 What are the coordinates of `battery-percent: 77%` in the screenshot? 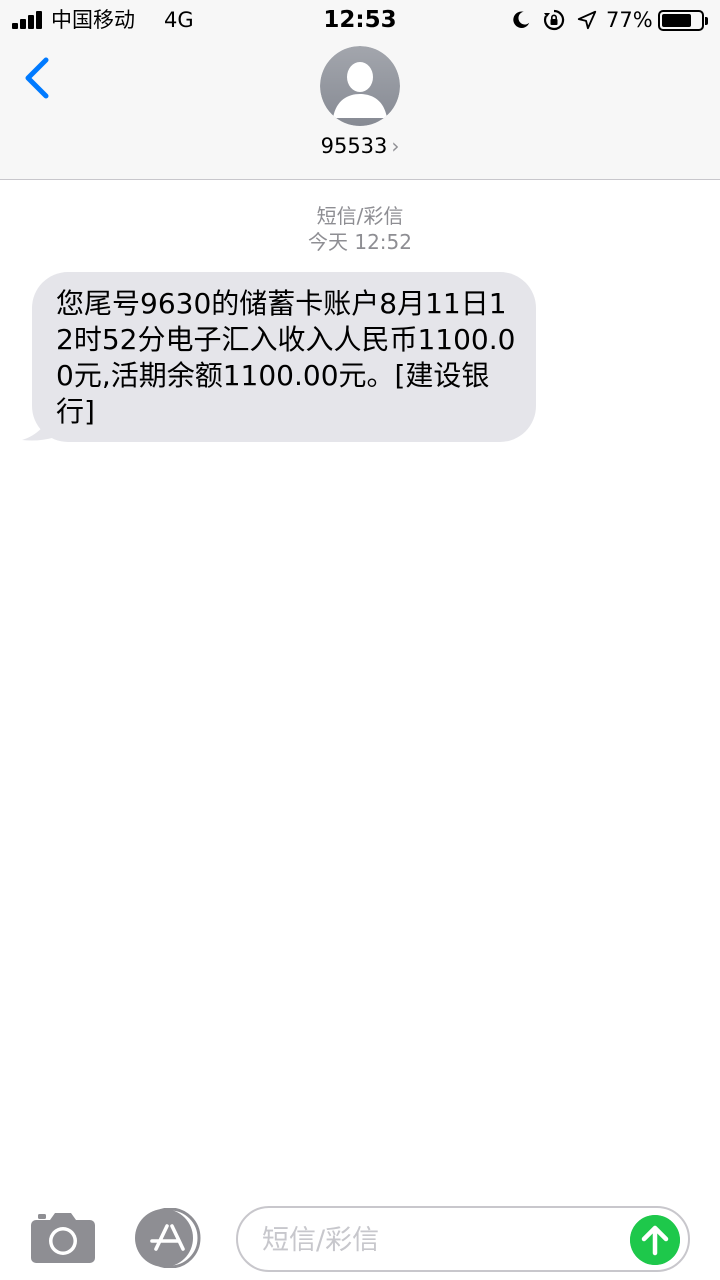 It's located at (629, 20).